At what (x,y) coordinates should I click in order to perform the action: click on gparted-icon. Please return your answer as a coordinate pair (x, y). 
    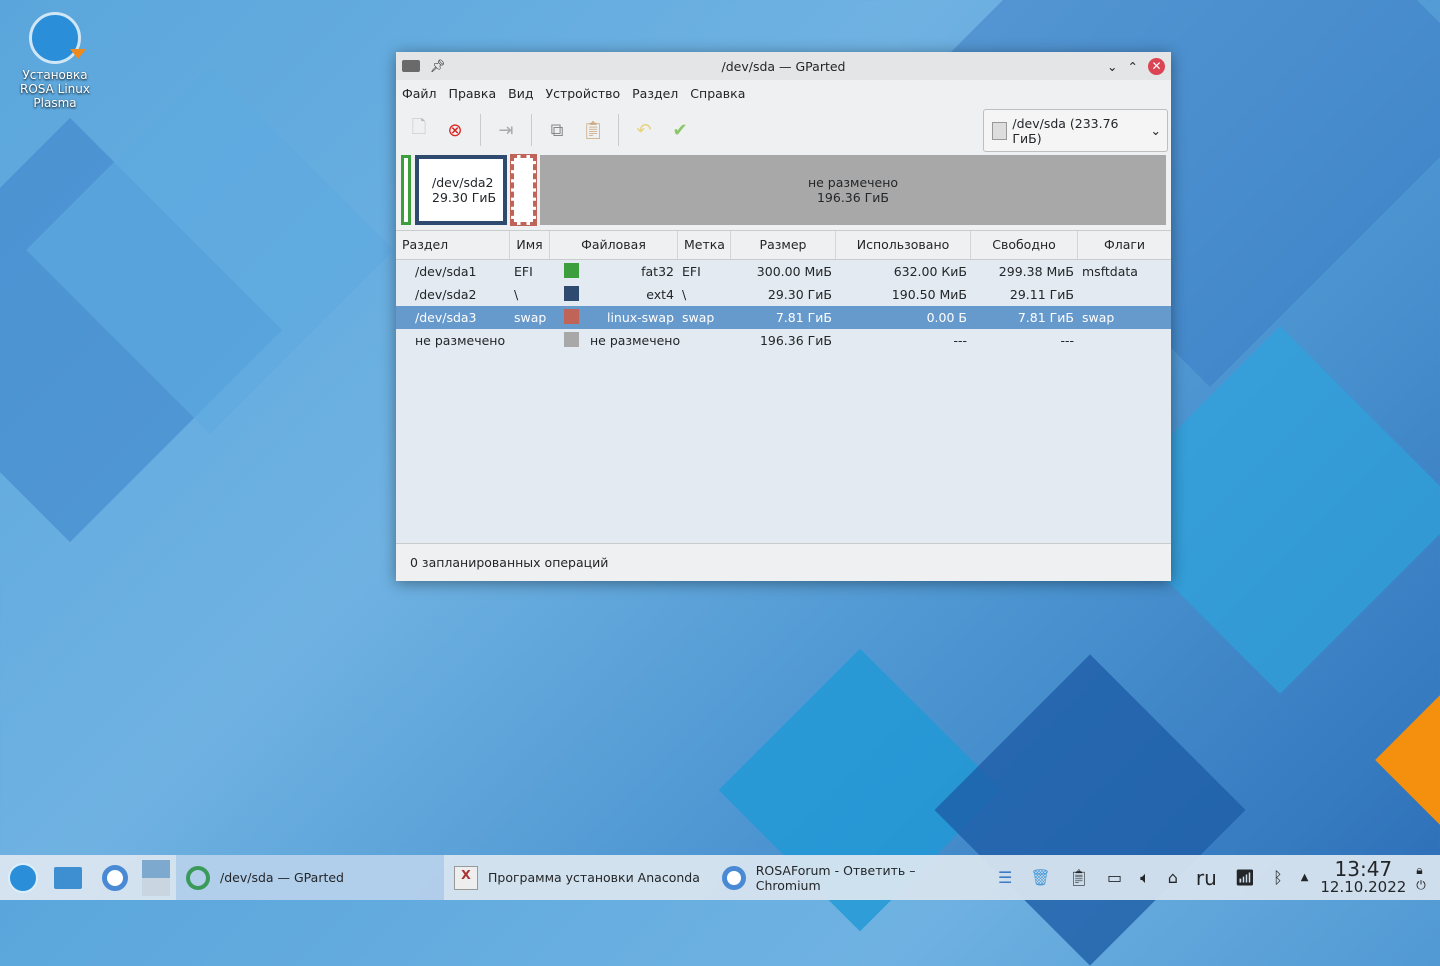
    Looking at the image, I should click on (198, 877).